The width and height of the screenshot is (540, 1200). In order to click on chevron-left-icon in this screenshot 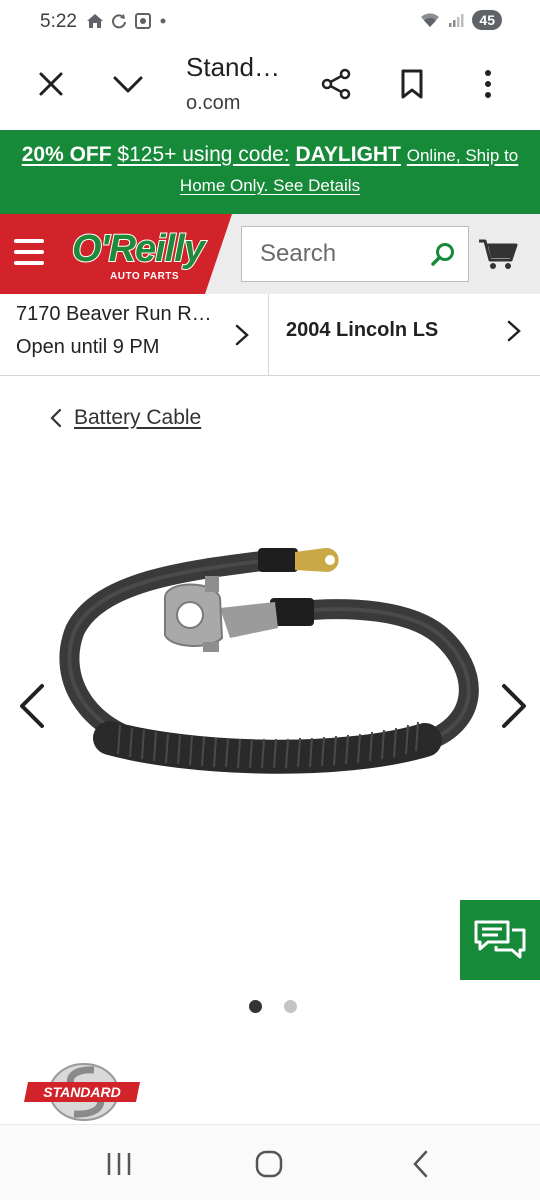, I will do `click(56, 418)`.